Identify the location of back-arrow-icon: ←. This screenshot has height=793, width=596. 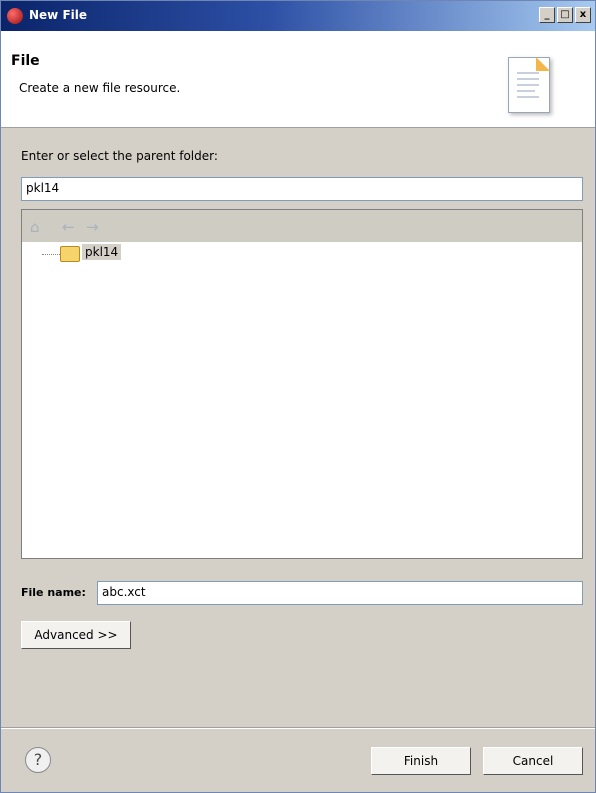
(68, 227).